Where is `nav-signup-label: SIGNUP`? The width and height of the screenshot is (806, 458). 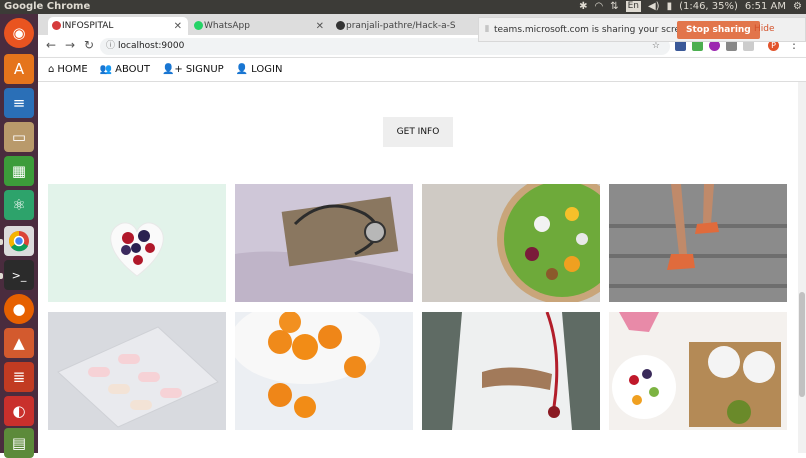
nav-signup-label: SIGNUP is located at coordinates (204, 69).